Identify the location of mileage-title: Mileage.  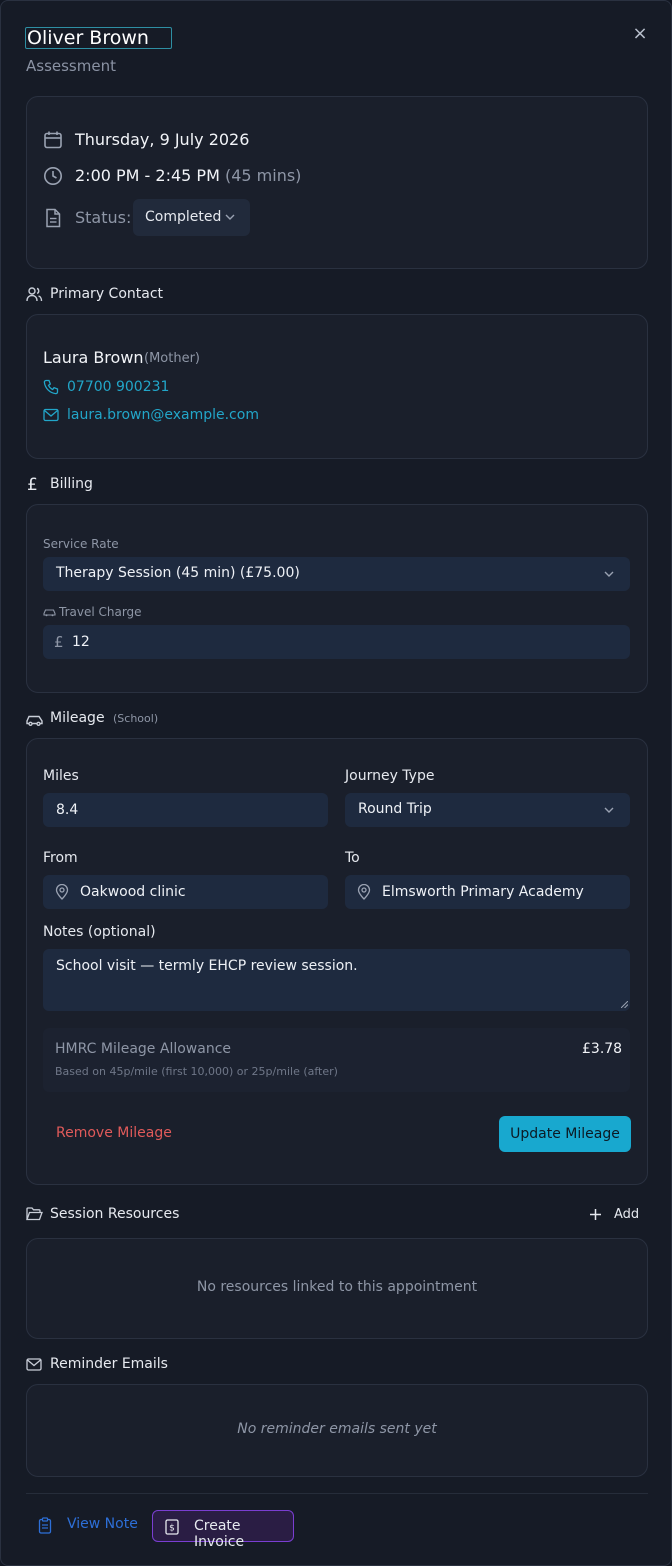
(77, 718).